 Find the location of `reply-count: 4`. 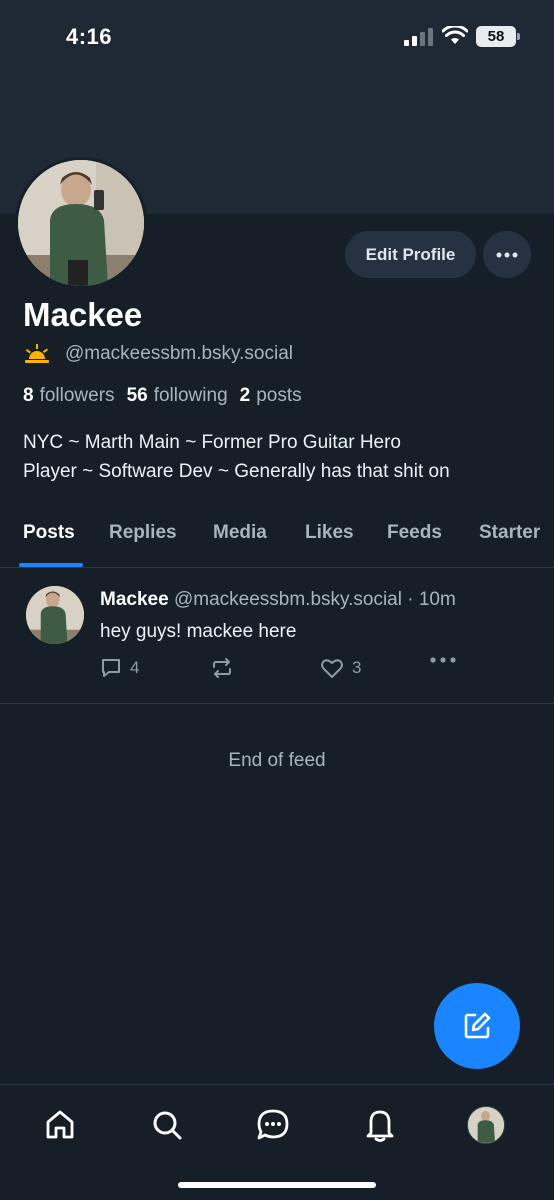

reply-count: 4 is located at coordinates (135, 667).